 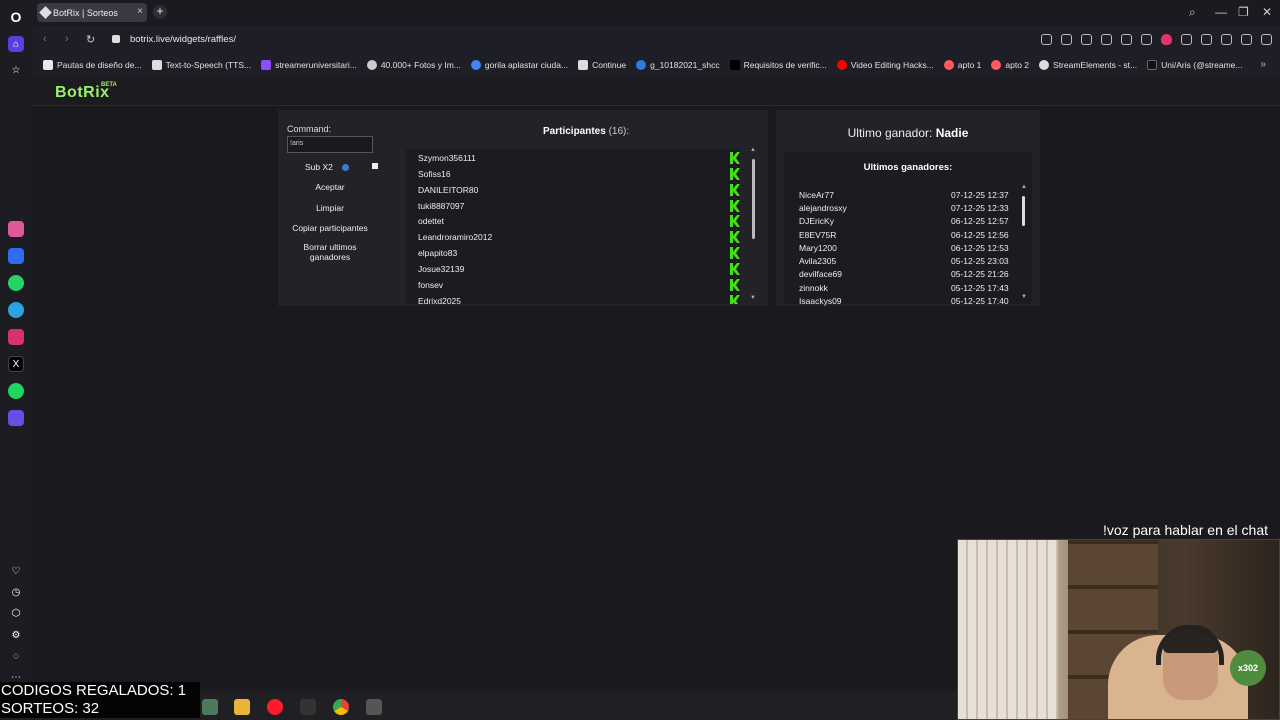 What do you see at coordinates (818, 261) in the screenshot?
I see `winner-name: Avila2305` at bounding box center [818, 261].